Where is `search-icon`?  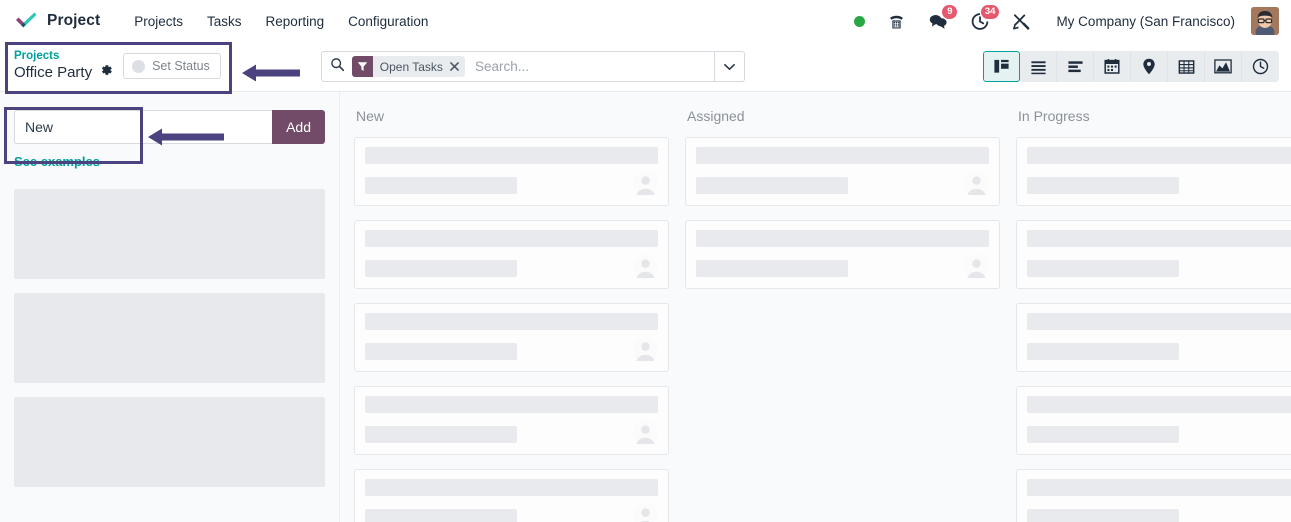
search-icon is located at coordinates (337, 67).